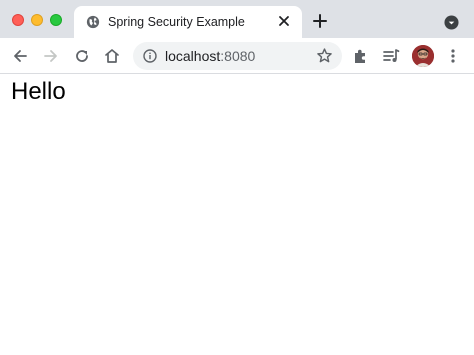  I want to click on bookmark-star-icon, so click(324, 55).